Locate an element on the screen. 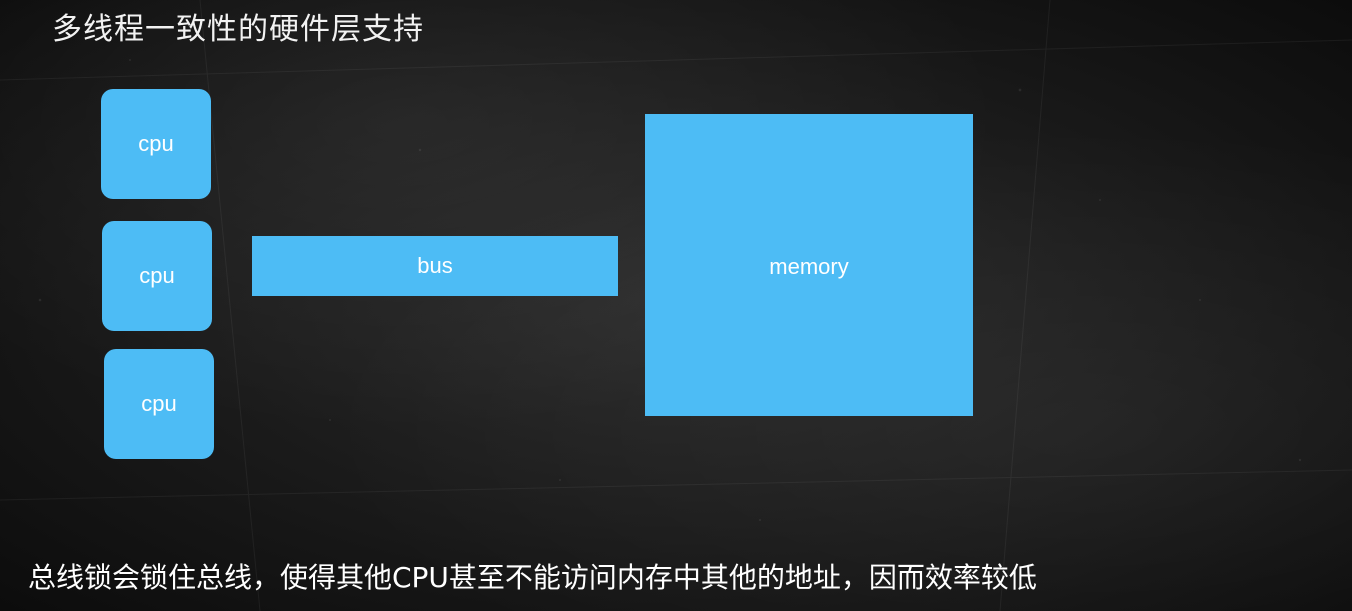  page-title: 多线程一致性的硬件层支持 is located at coordinates (238, 29).